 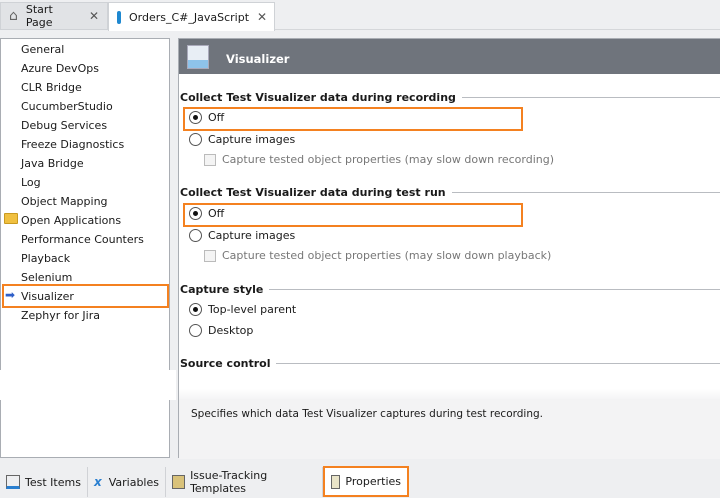 What do you see at coordinates (60, 68) in the screenshot?
I see `sidebar-item-azure-devops: Azure DevOps` at bounding box center [60, 68].